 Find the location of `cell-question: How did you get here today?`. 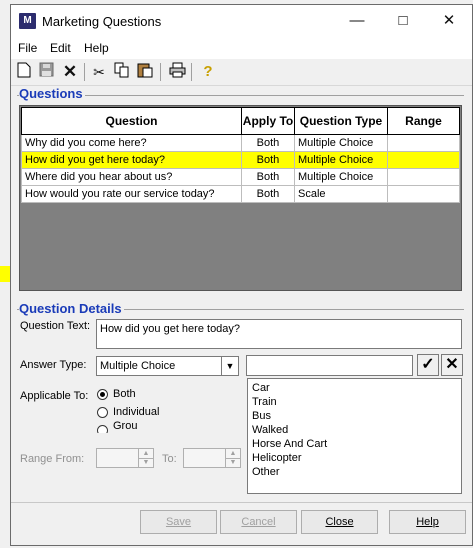

cell-question: How did you get here today? is located at coordinates (131, 160).